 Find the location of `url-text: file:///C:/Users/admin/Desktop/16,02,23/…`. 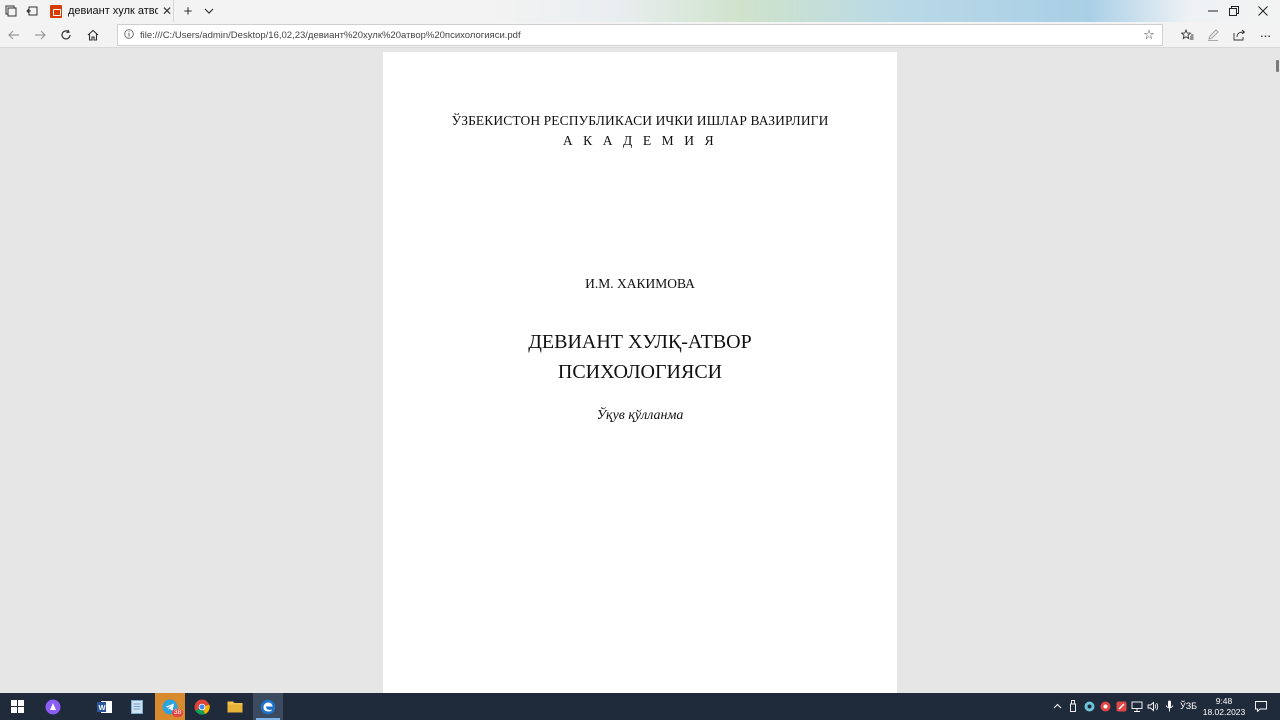

url-text: file:///C:/Users/admin/Desktop/16,02,23/… is located at coordinates (638, 35).